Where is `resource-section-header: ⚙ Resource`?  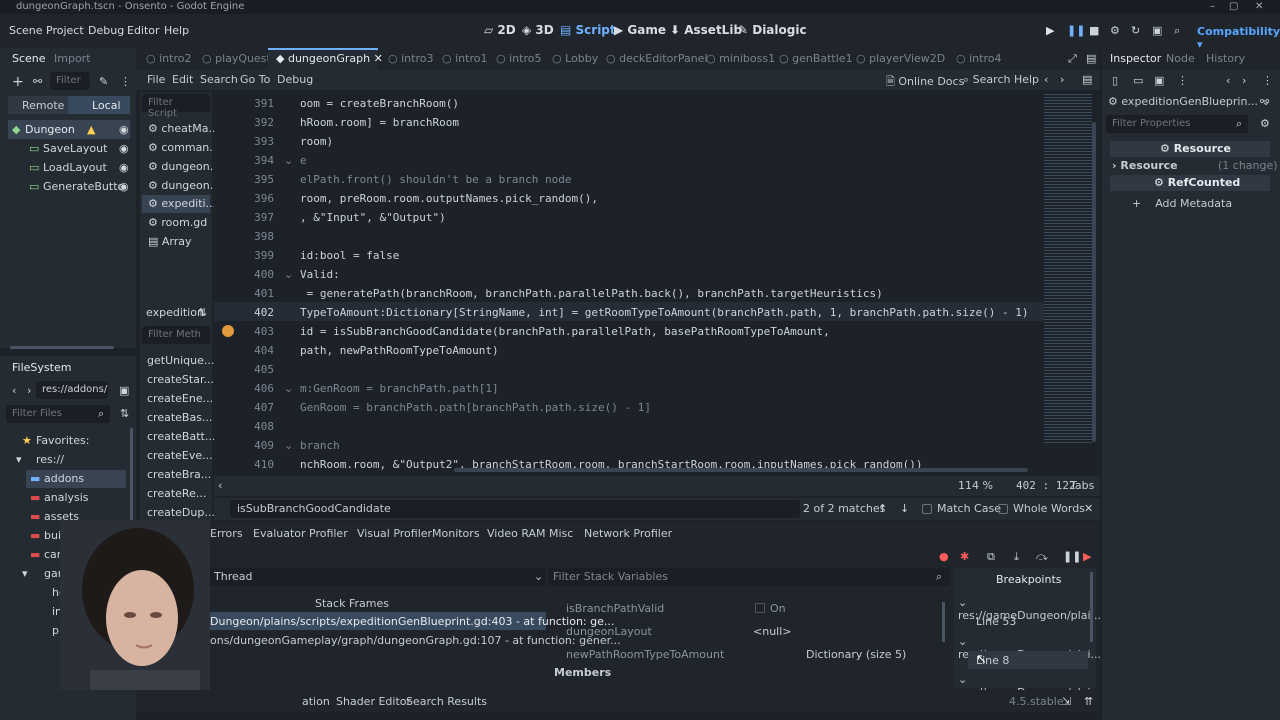 resource-section-header: ⚙ Resource is located at coordinates (1190, 149).